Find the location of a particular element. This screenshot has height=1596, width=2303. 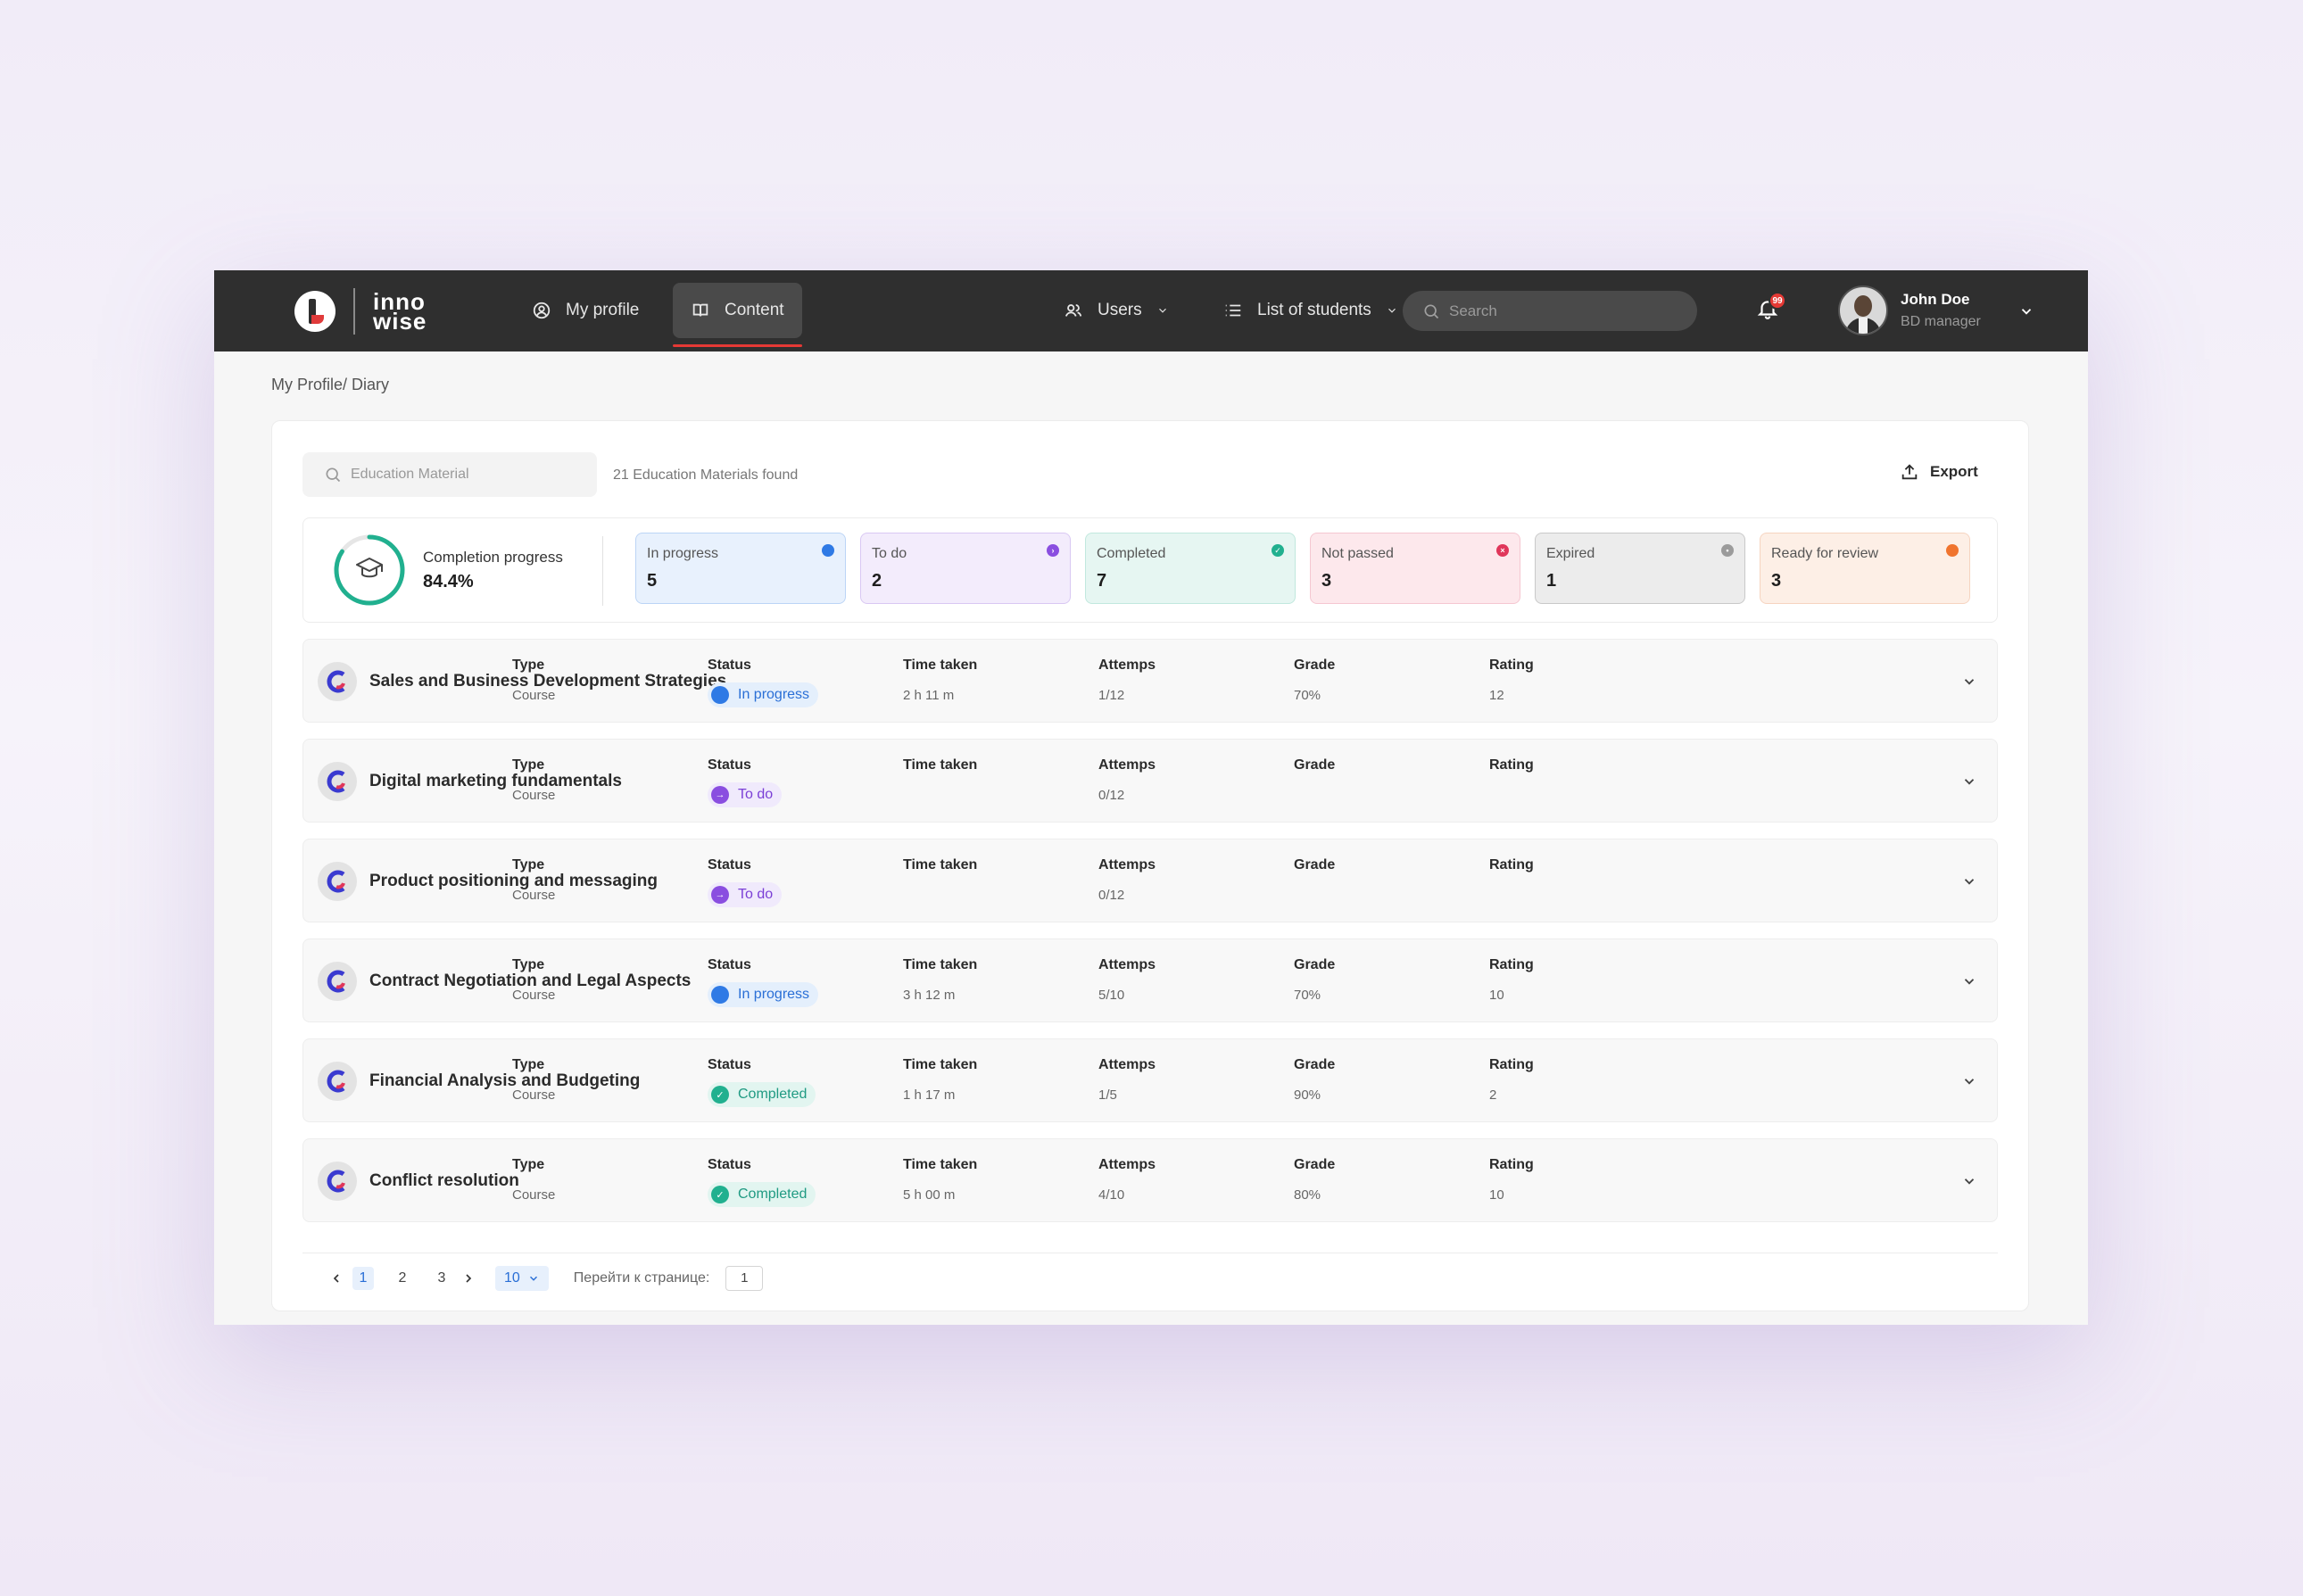

goto-page-input: 1 is located at coordinates (744, 1278).